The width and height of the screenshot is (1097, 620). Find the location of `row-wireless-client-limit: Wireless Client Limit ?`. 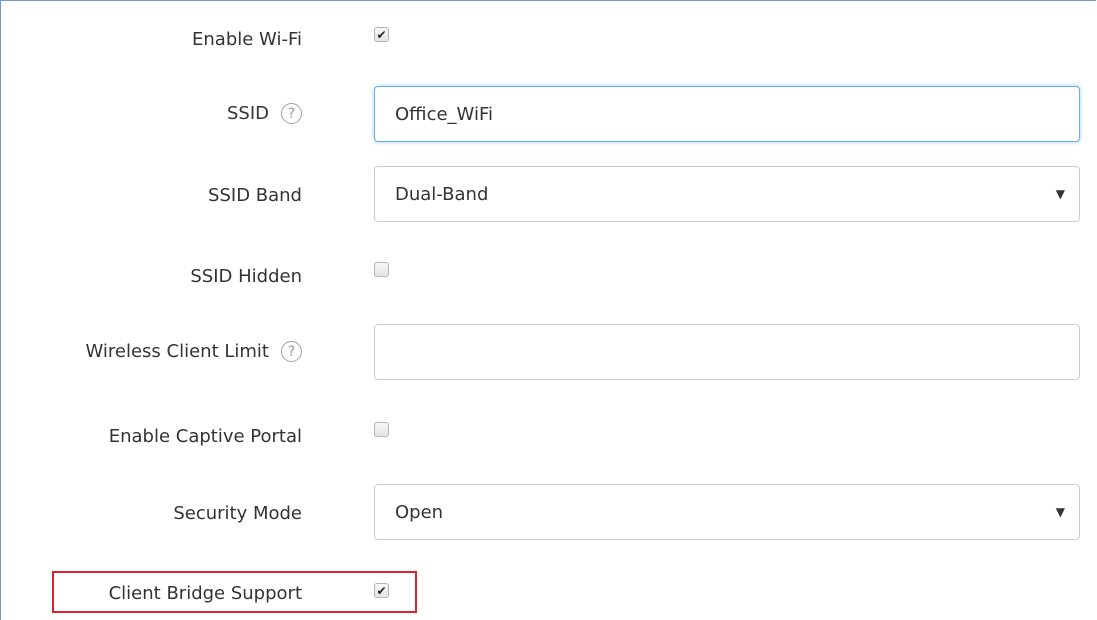

row-wireless-client-limit: Wireless Client Limit ? is located at coordinates (548, 352).